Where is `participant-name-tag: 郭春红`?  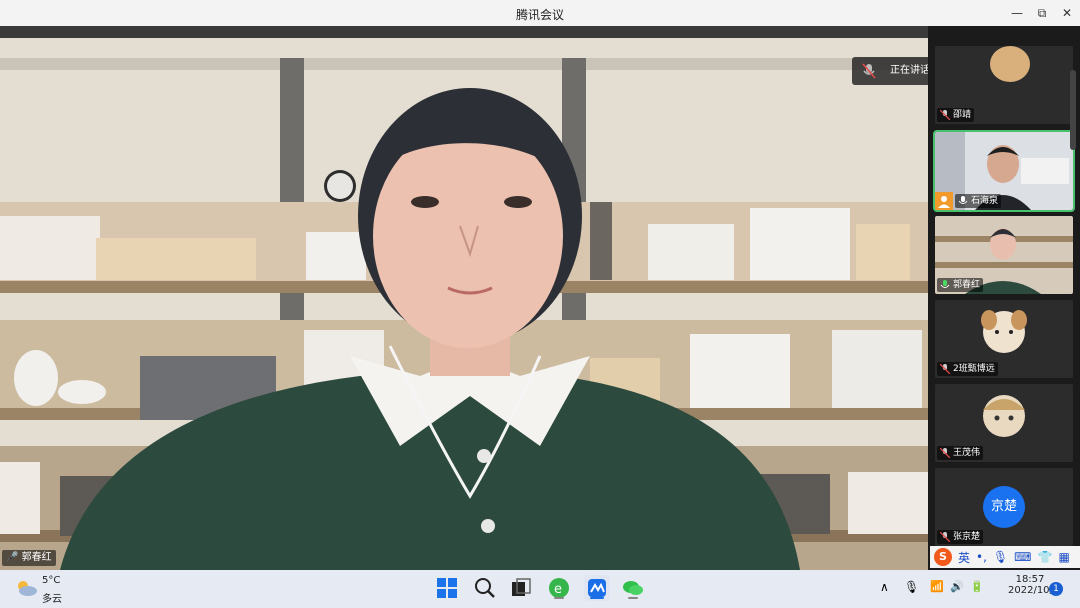 participant-name-tag: 郭春红 is located at coordinates (960, 285).